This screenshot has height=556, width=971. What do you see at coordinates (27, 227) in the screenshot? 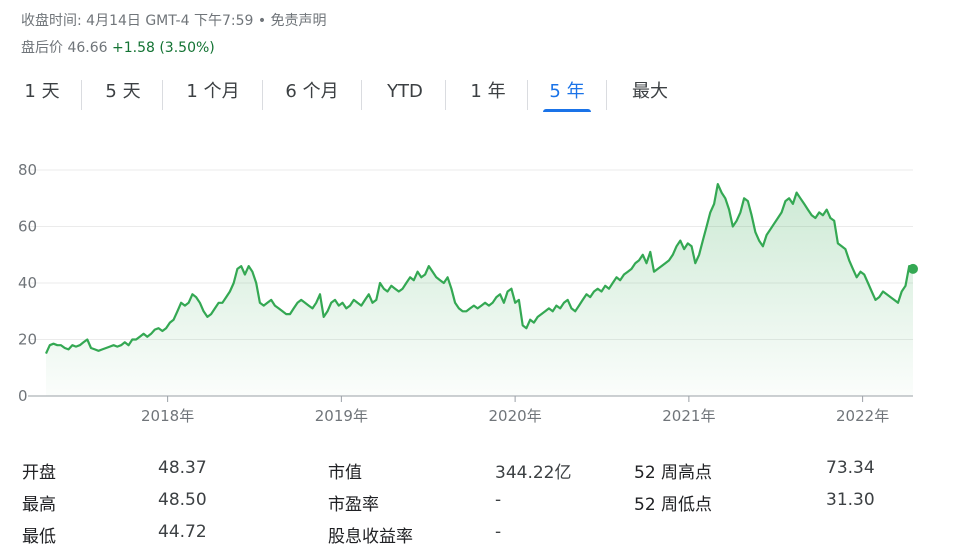
I see `y-tick-label: 60` at bounding box center [27, 227].